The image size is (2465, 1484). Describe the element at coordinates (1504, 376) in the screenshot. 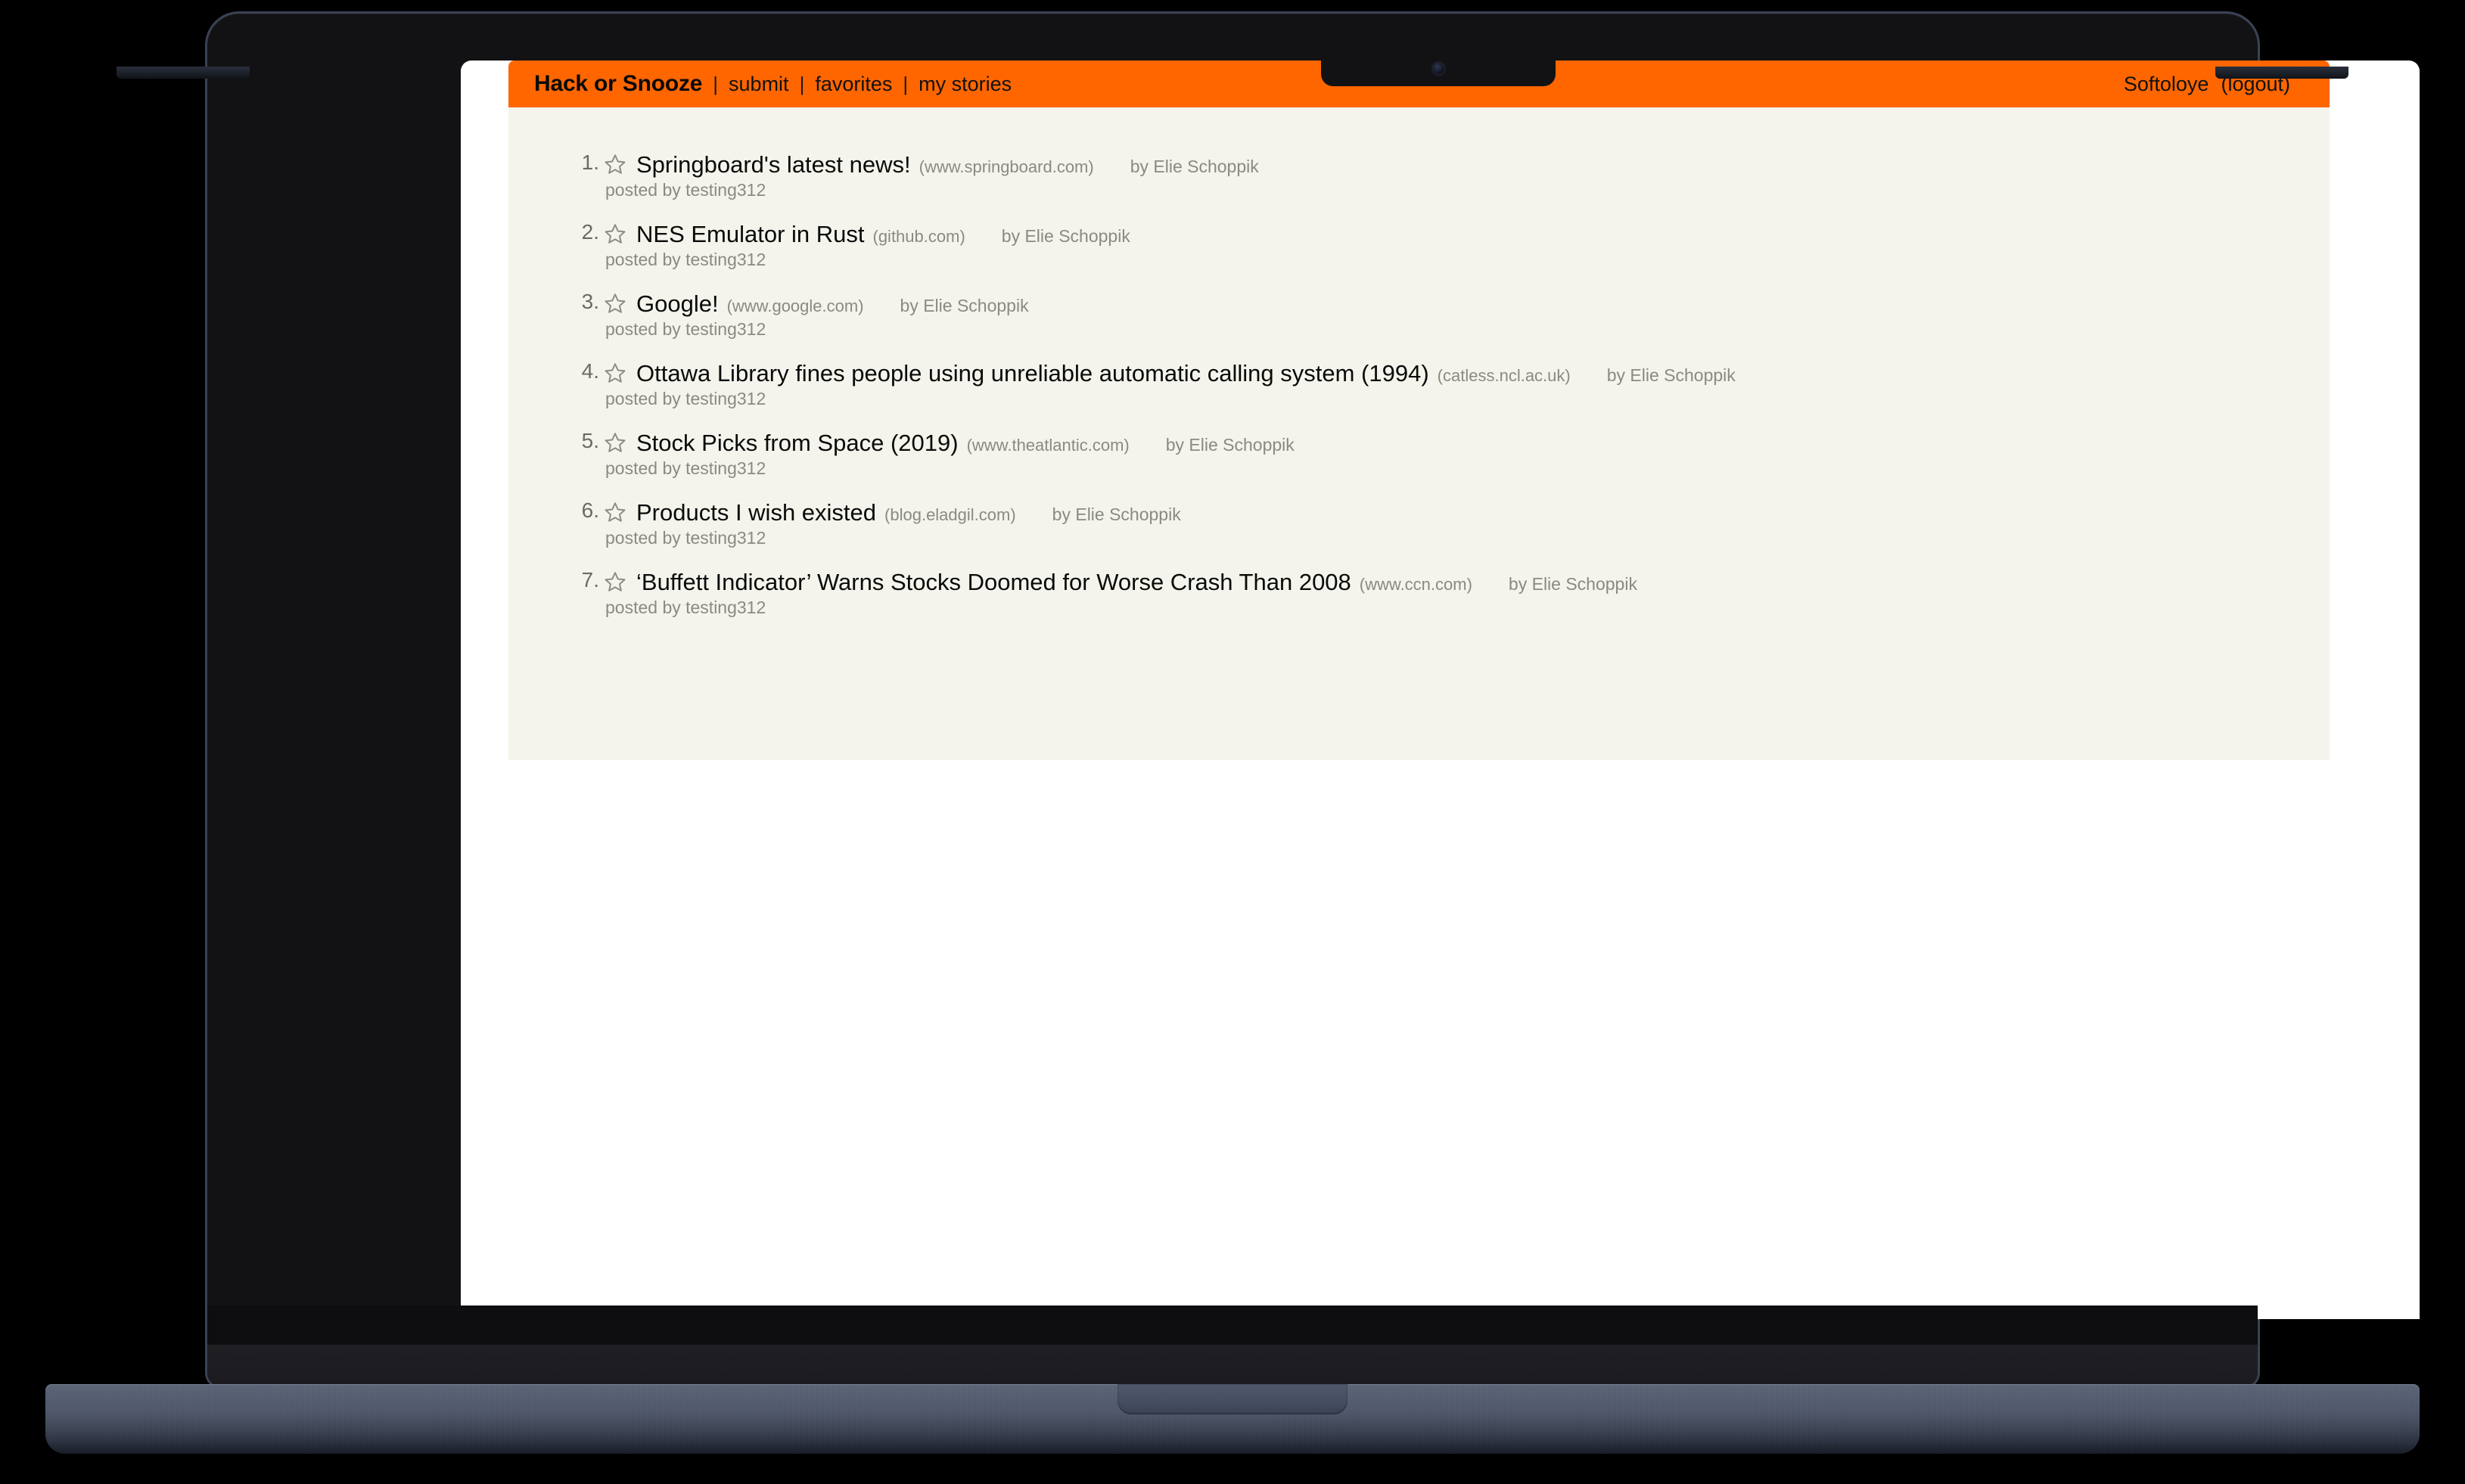

I see `story-hostname: (catless.ncl.ac.uk)` at that location.